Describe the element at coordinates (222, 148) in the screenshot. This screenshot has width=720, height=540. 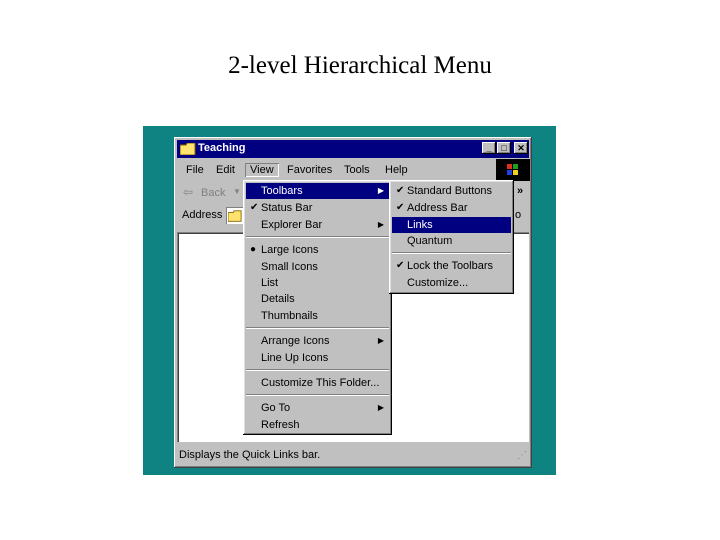
I see `window-title: Teaching` at that location.